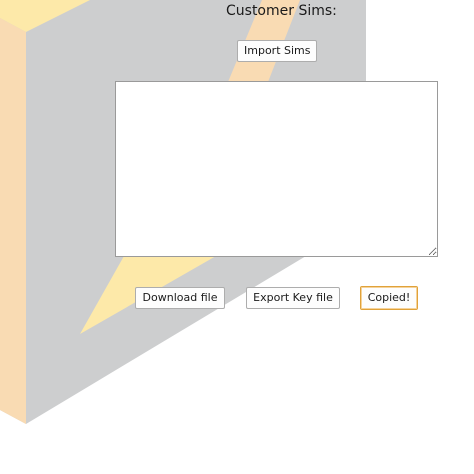  What do you see at coordinates (180, 298) in the screenshot?
I see `download-file-button: Download file` at bounding box center [180, 298].